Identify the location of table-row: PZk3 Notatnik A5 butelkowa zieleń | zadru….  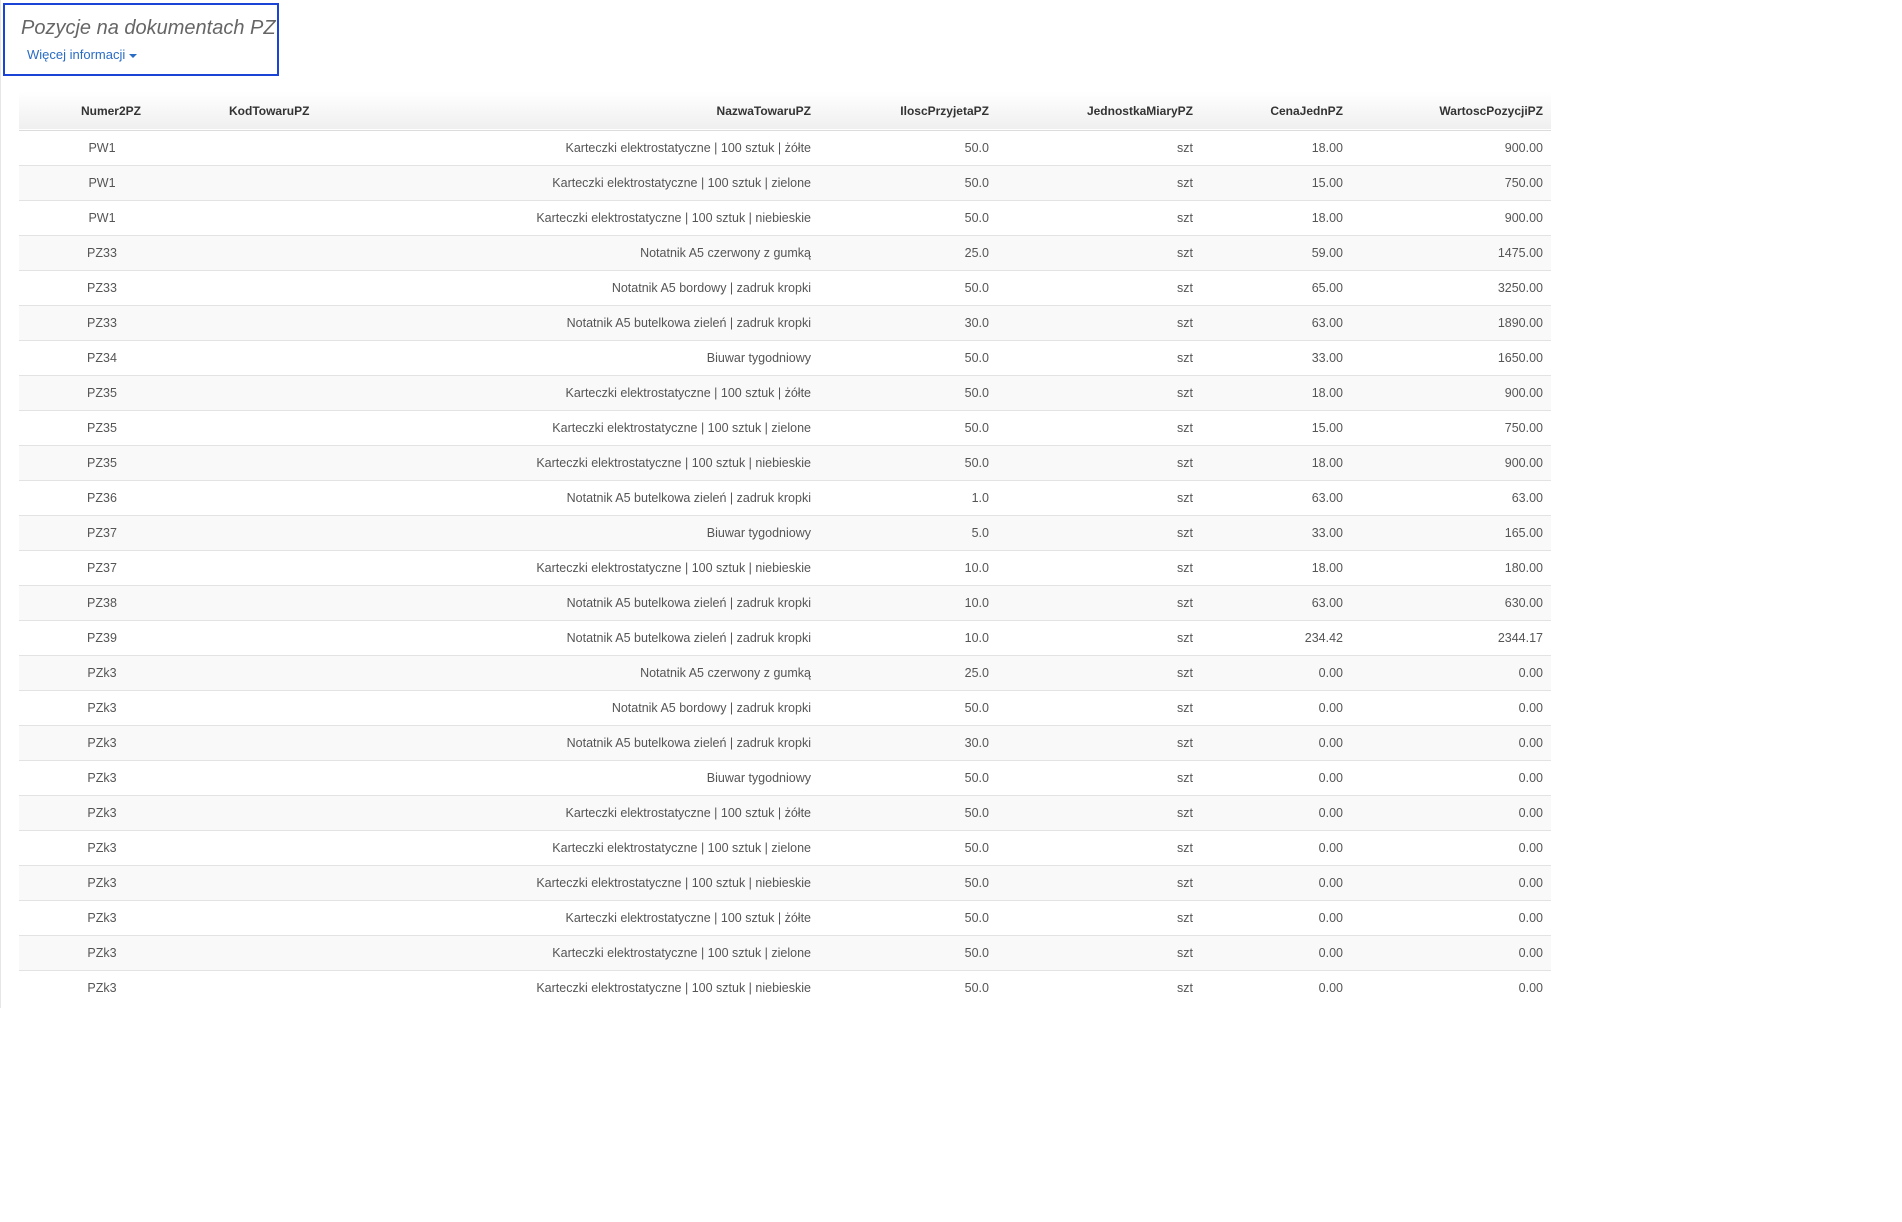
(785, 742).